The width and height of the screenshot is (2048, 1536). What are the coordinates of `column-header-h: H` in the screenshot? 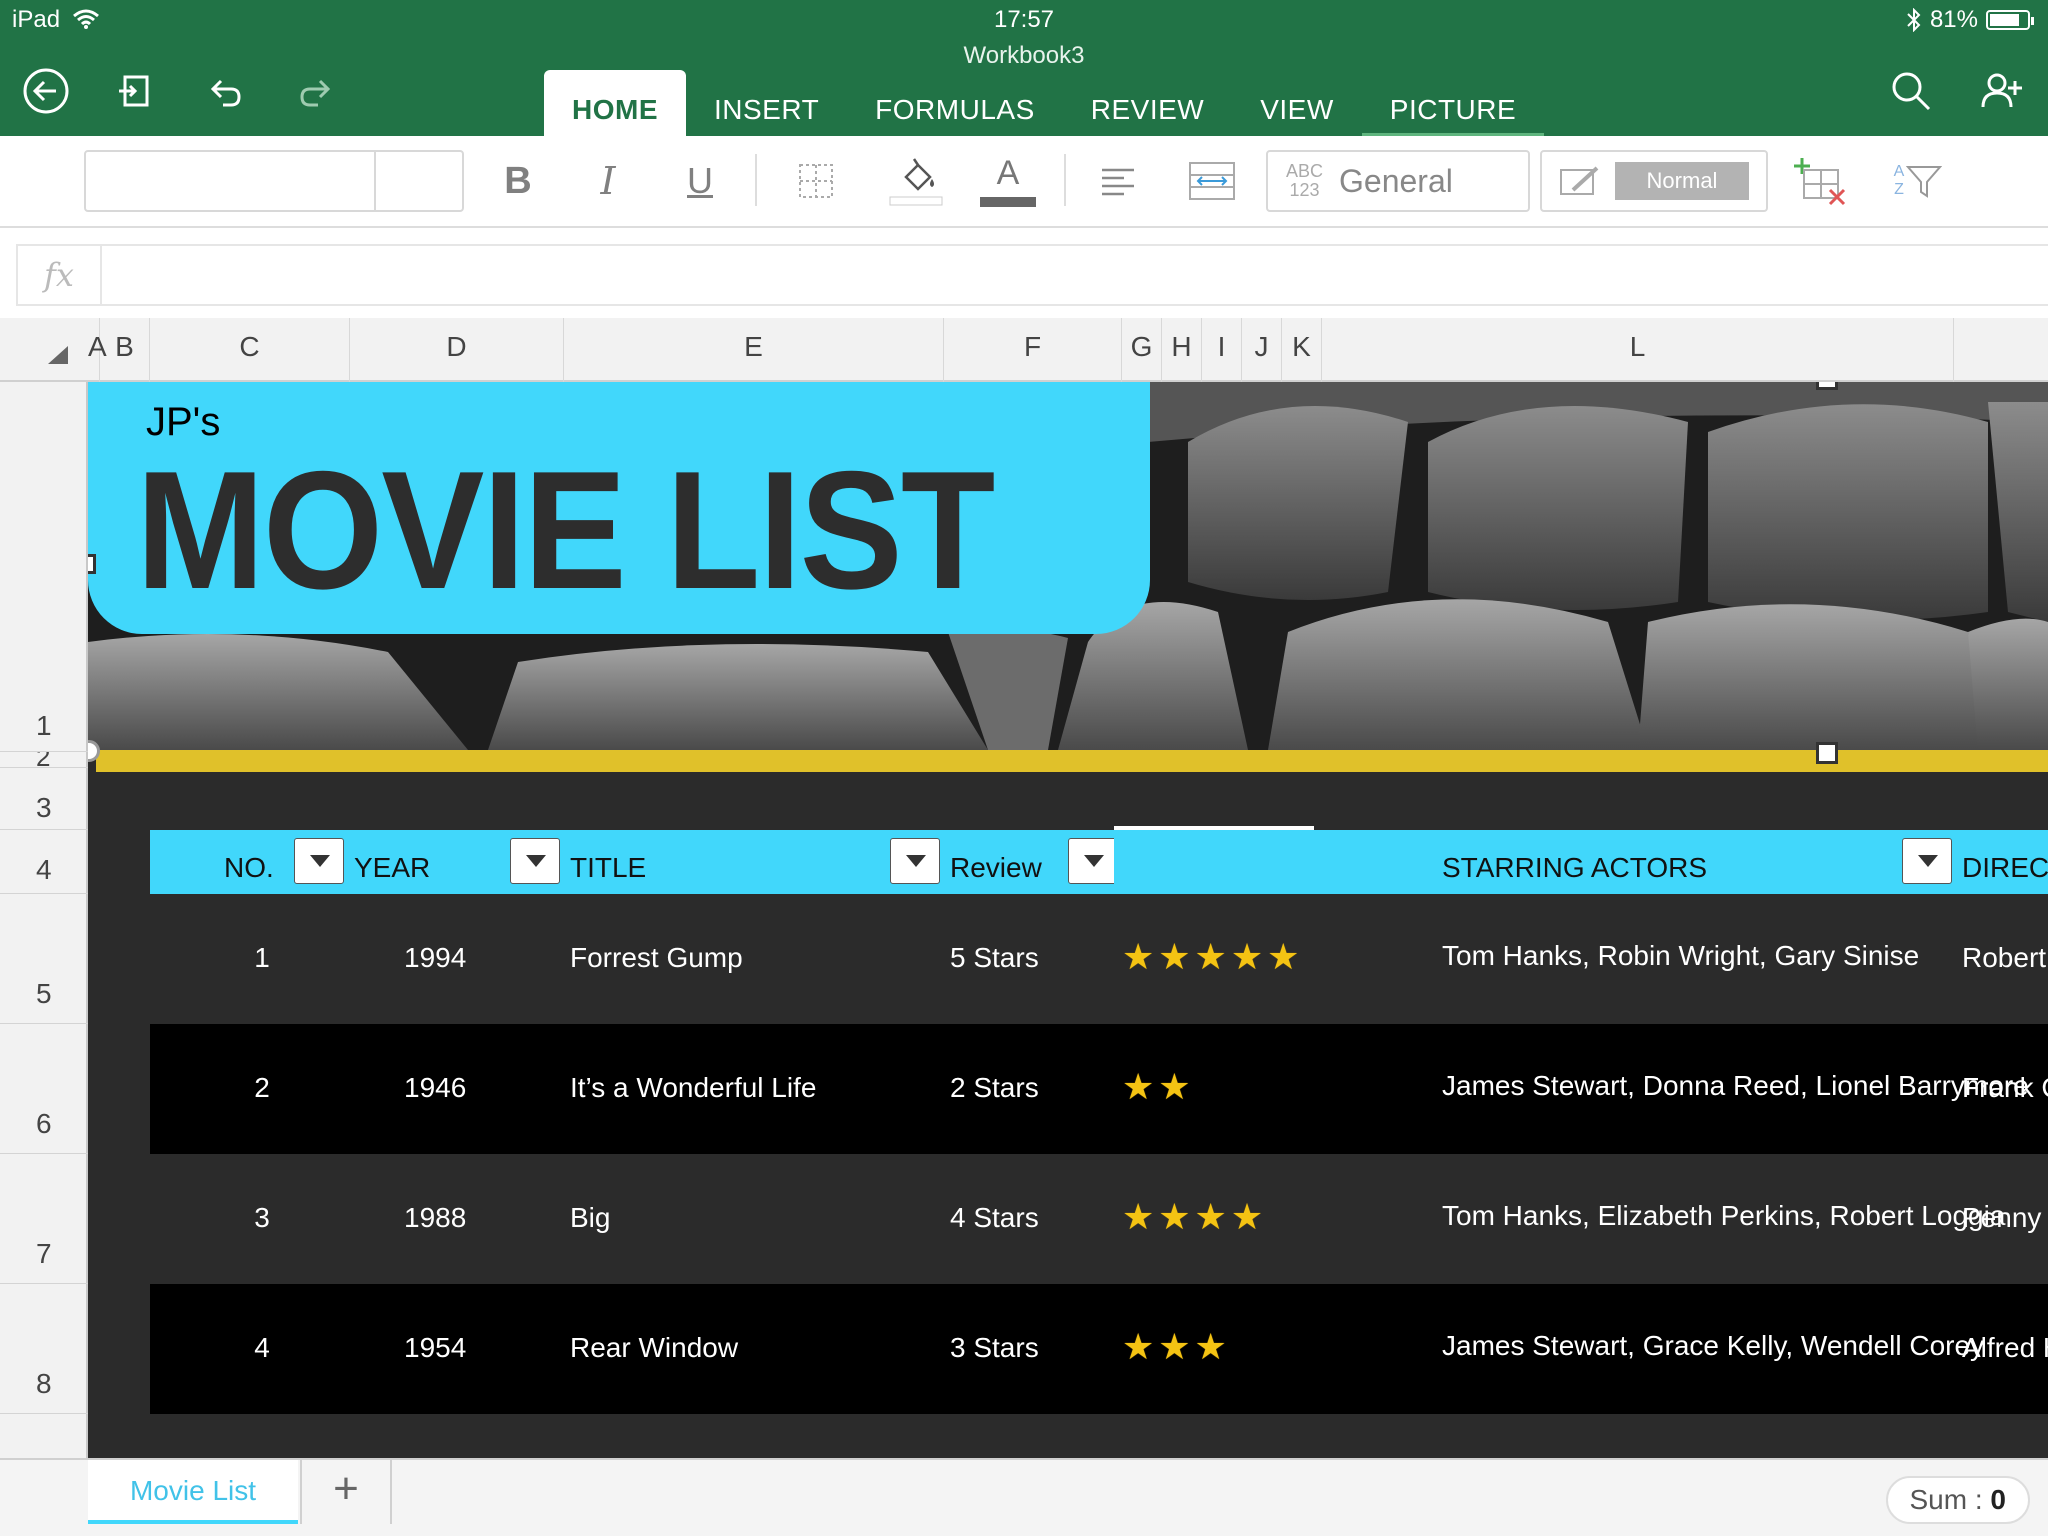 It's located at (1182, 350).